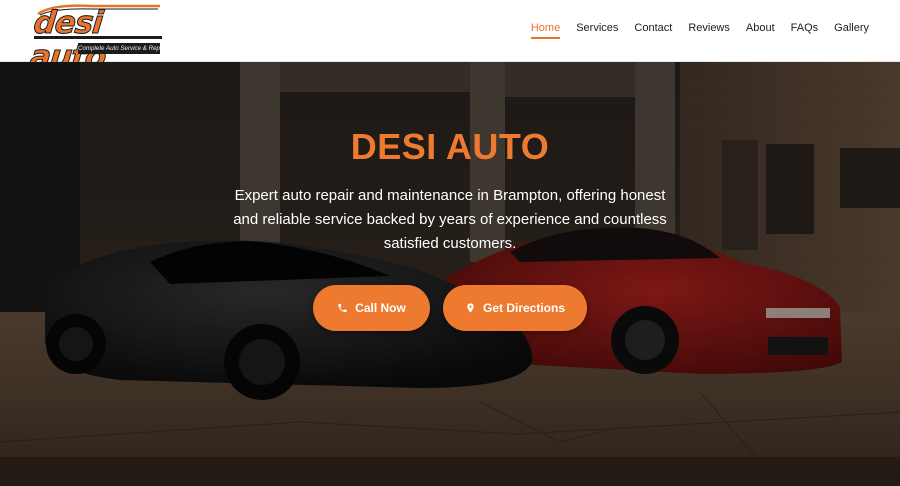 This screenshot has height=486, width=900. I want to click on brand-logo: desi auto Complete Auto Service & Repair, so click(96, 40).